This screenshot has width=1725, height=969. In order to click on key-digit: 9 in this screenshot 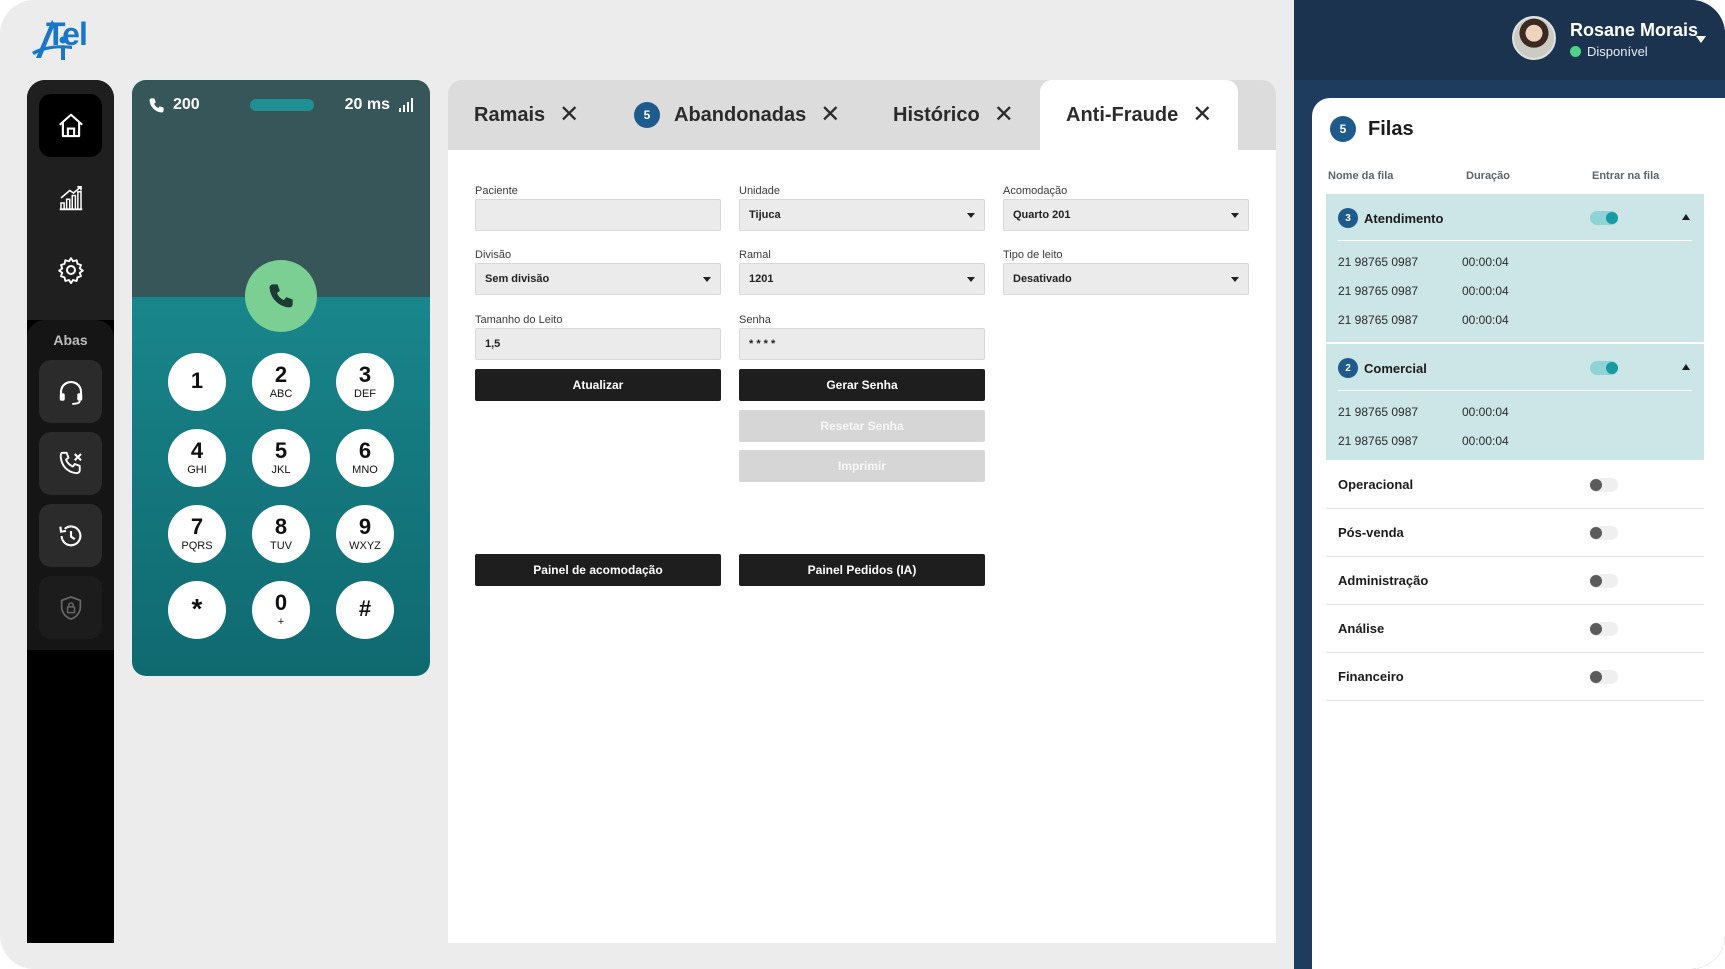, I will do `click(365, 526)`.